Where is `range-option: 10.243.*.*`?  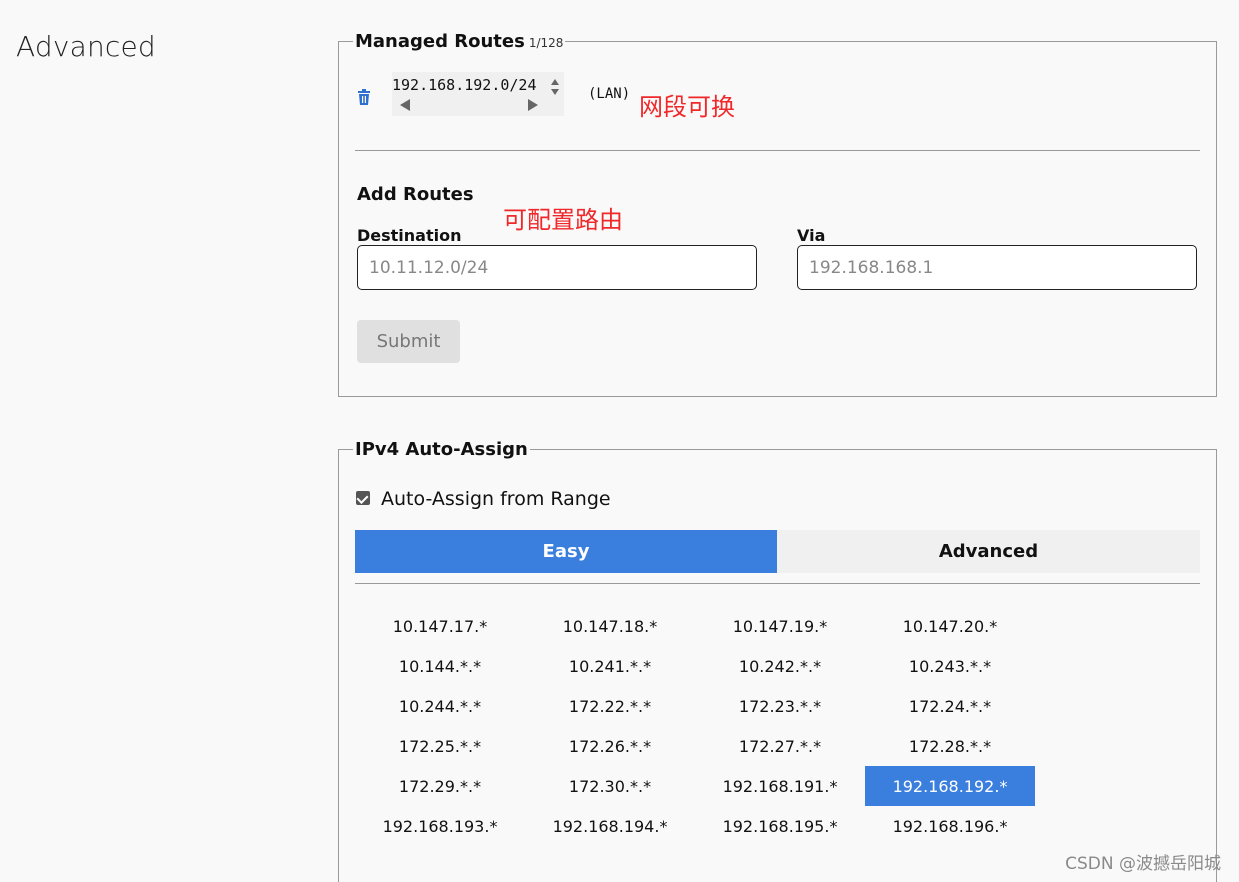
range-option: 10.243.*.* is located at coordinates (950, 666).